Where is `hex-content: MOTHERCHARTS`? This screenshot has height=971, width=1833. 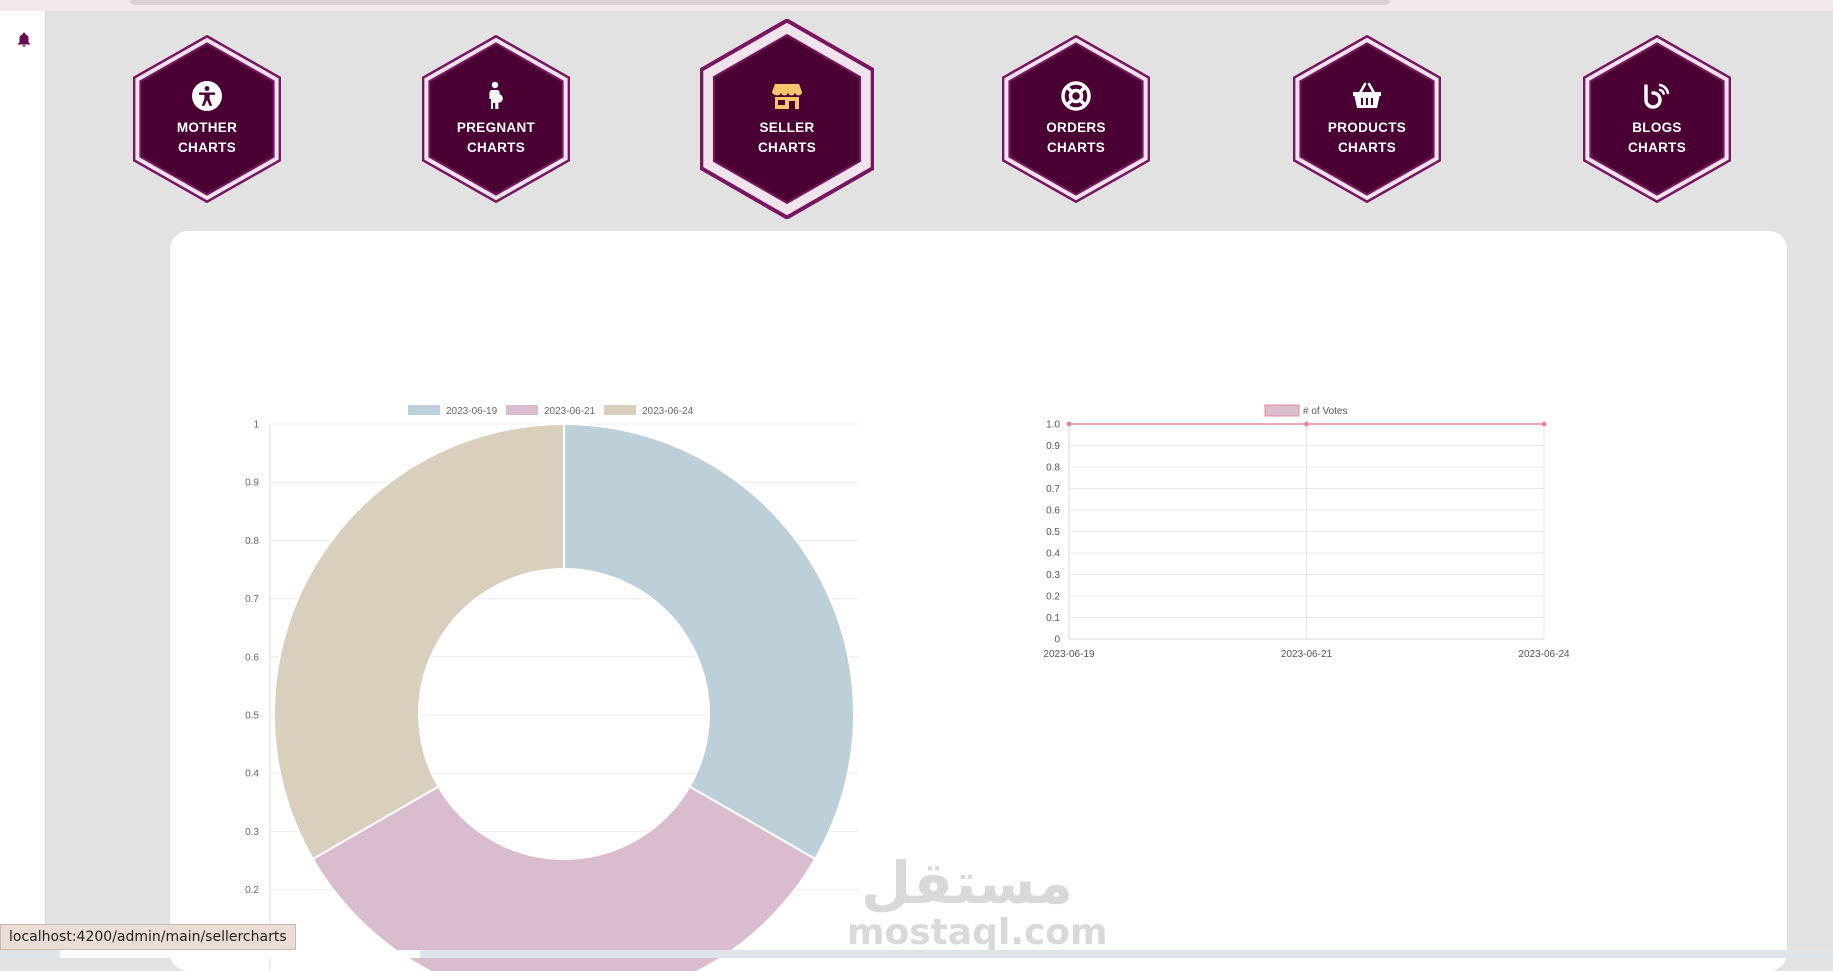 hex-content: MOTHERCHARTS is located at coordinates (207, 119).